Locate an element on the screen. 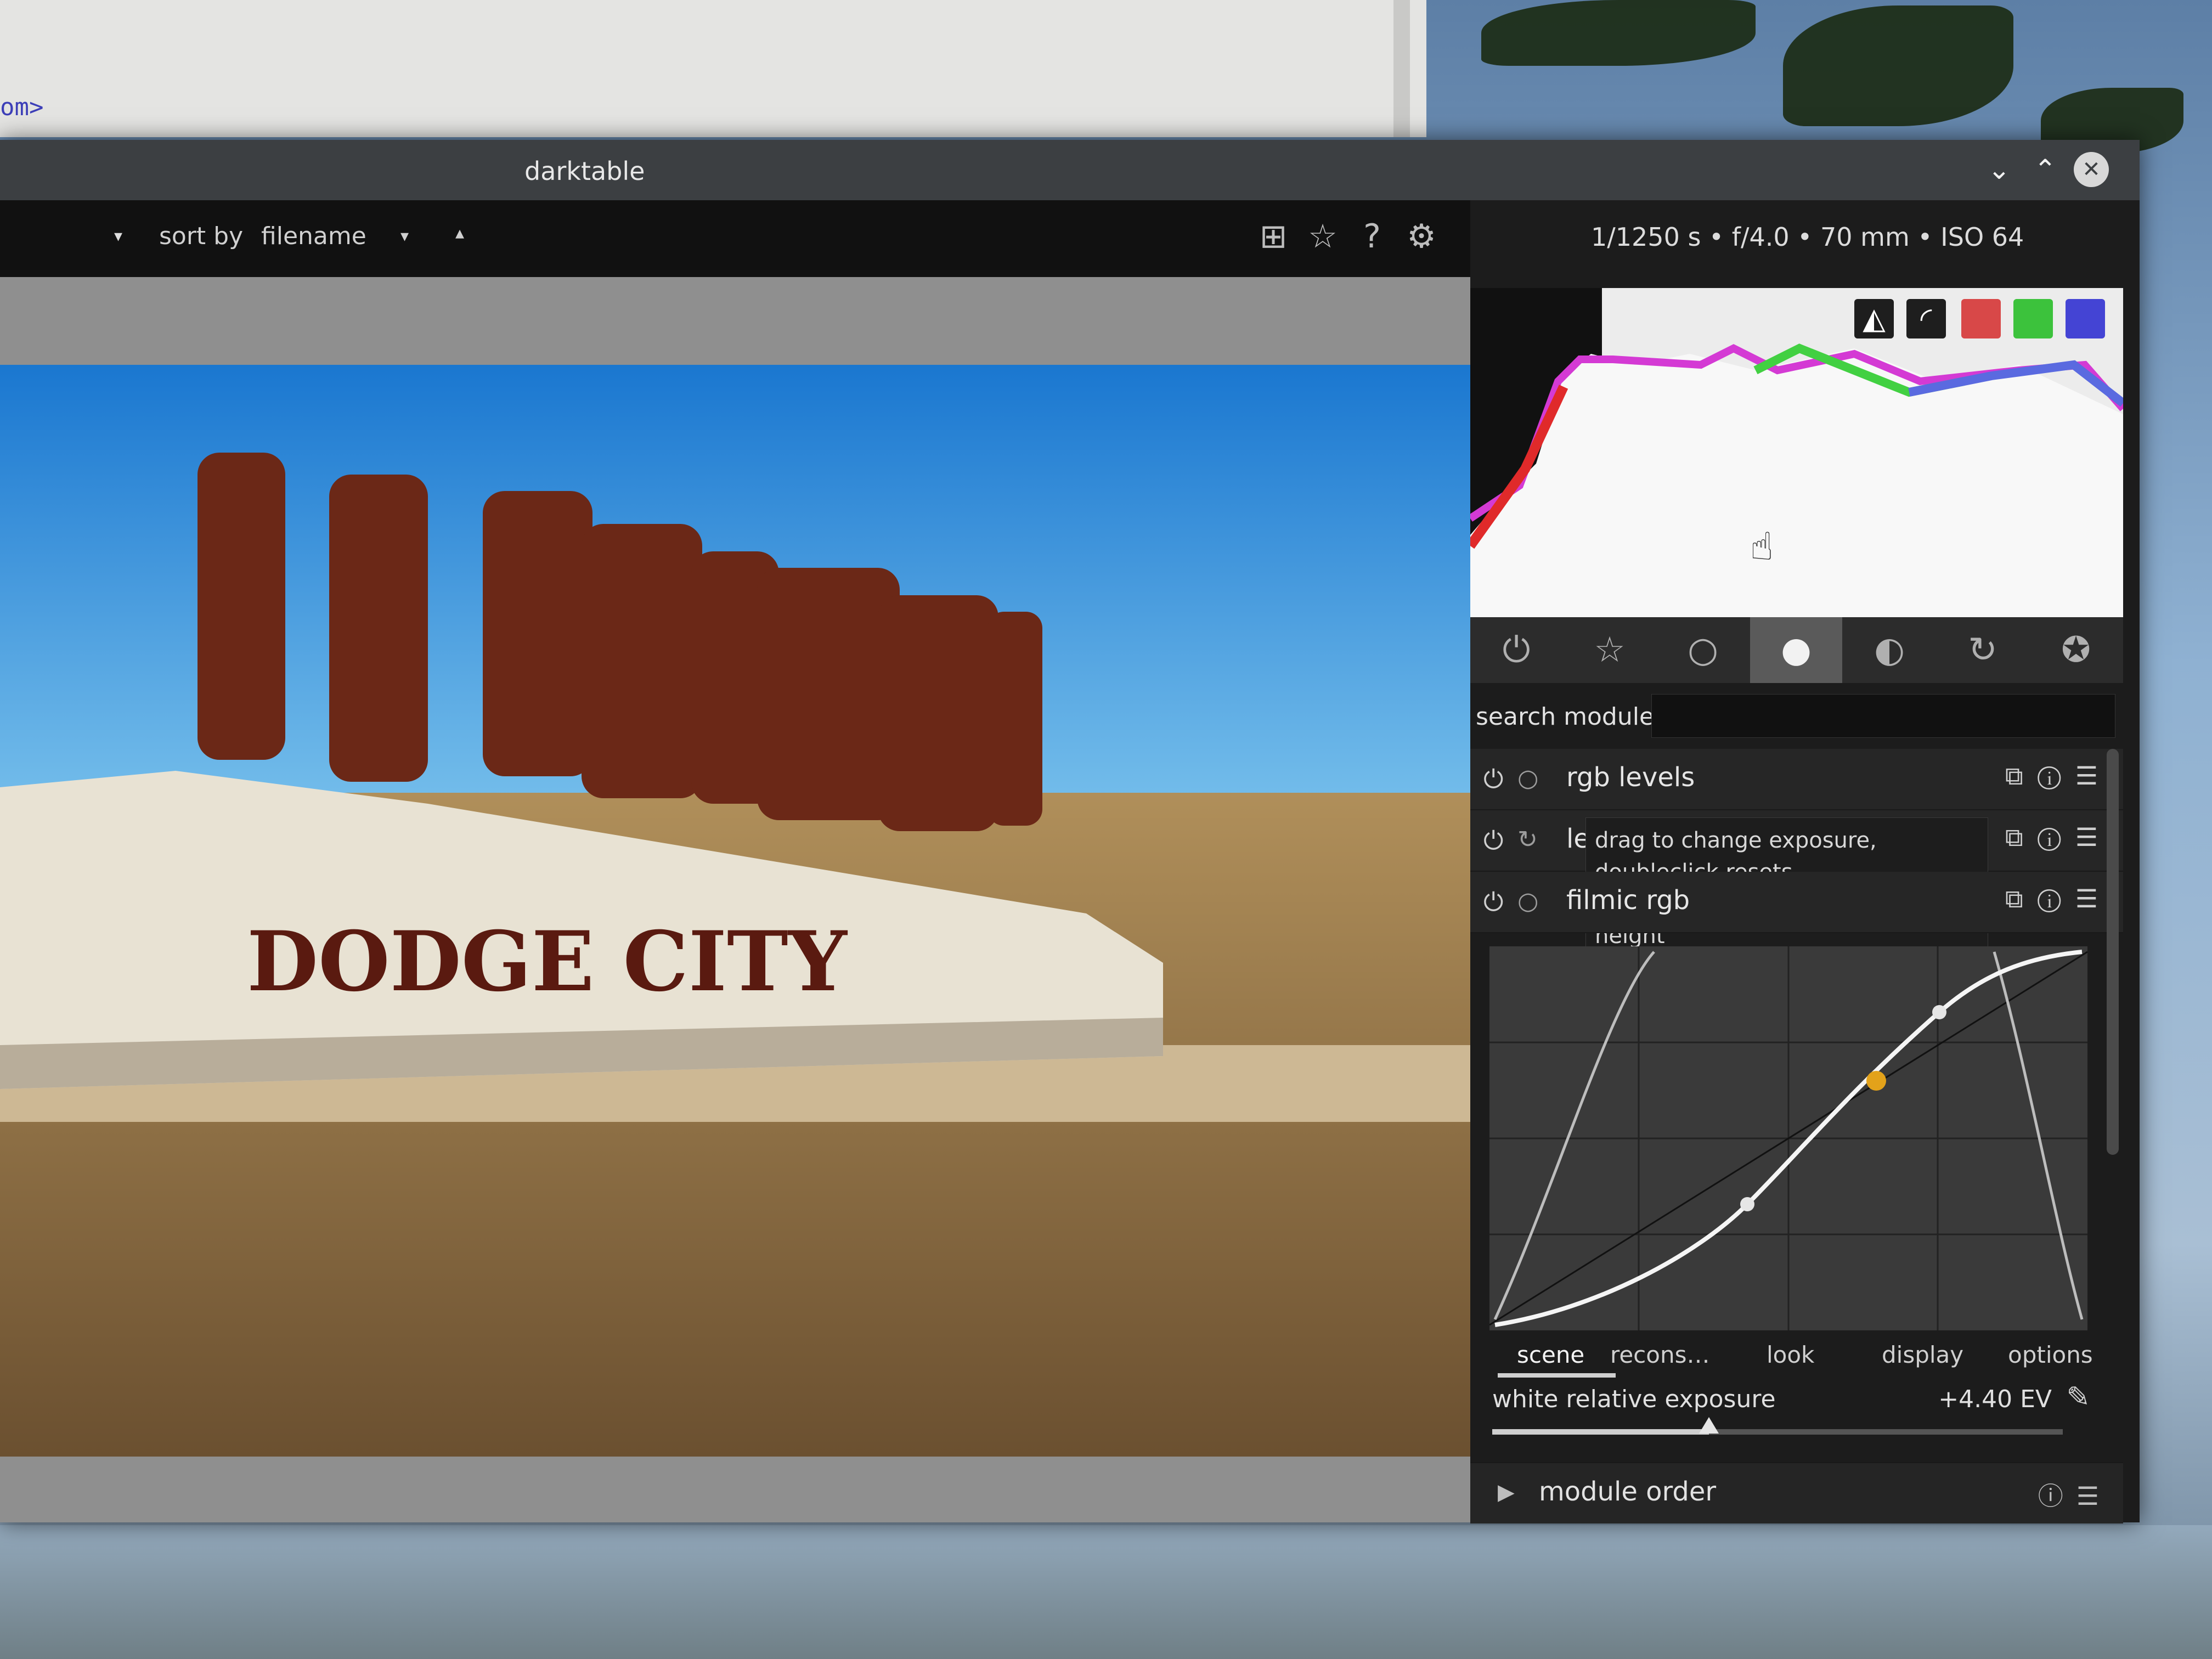 The image size is (2212, 1659). module-group-tabs: ⏻ ☆ ○ ● ◐ ↻ ✪ is located at coordinates (1796, 650).